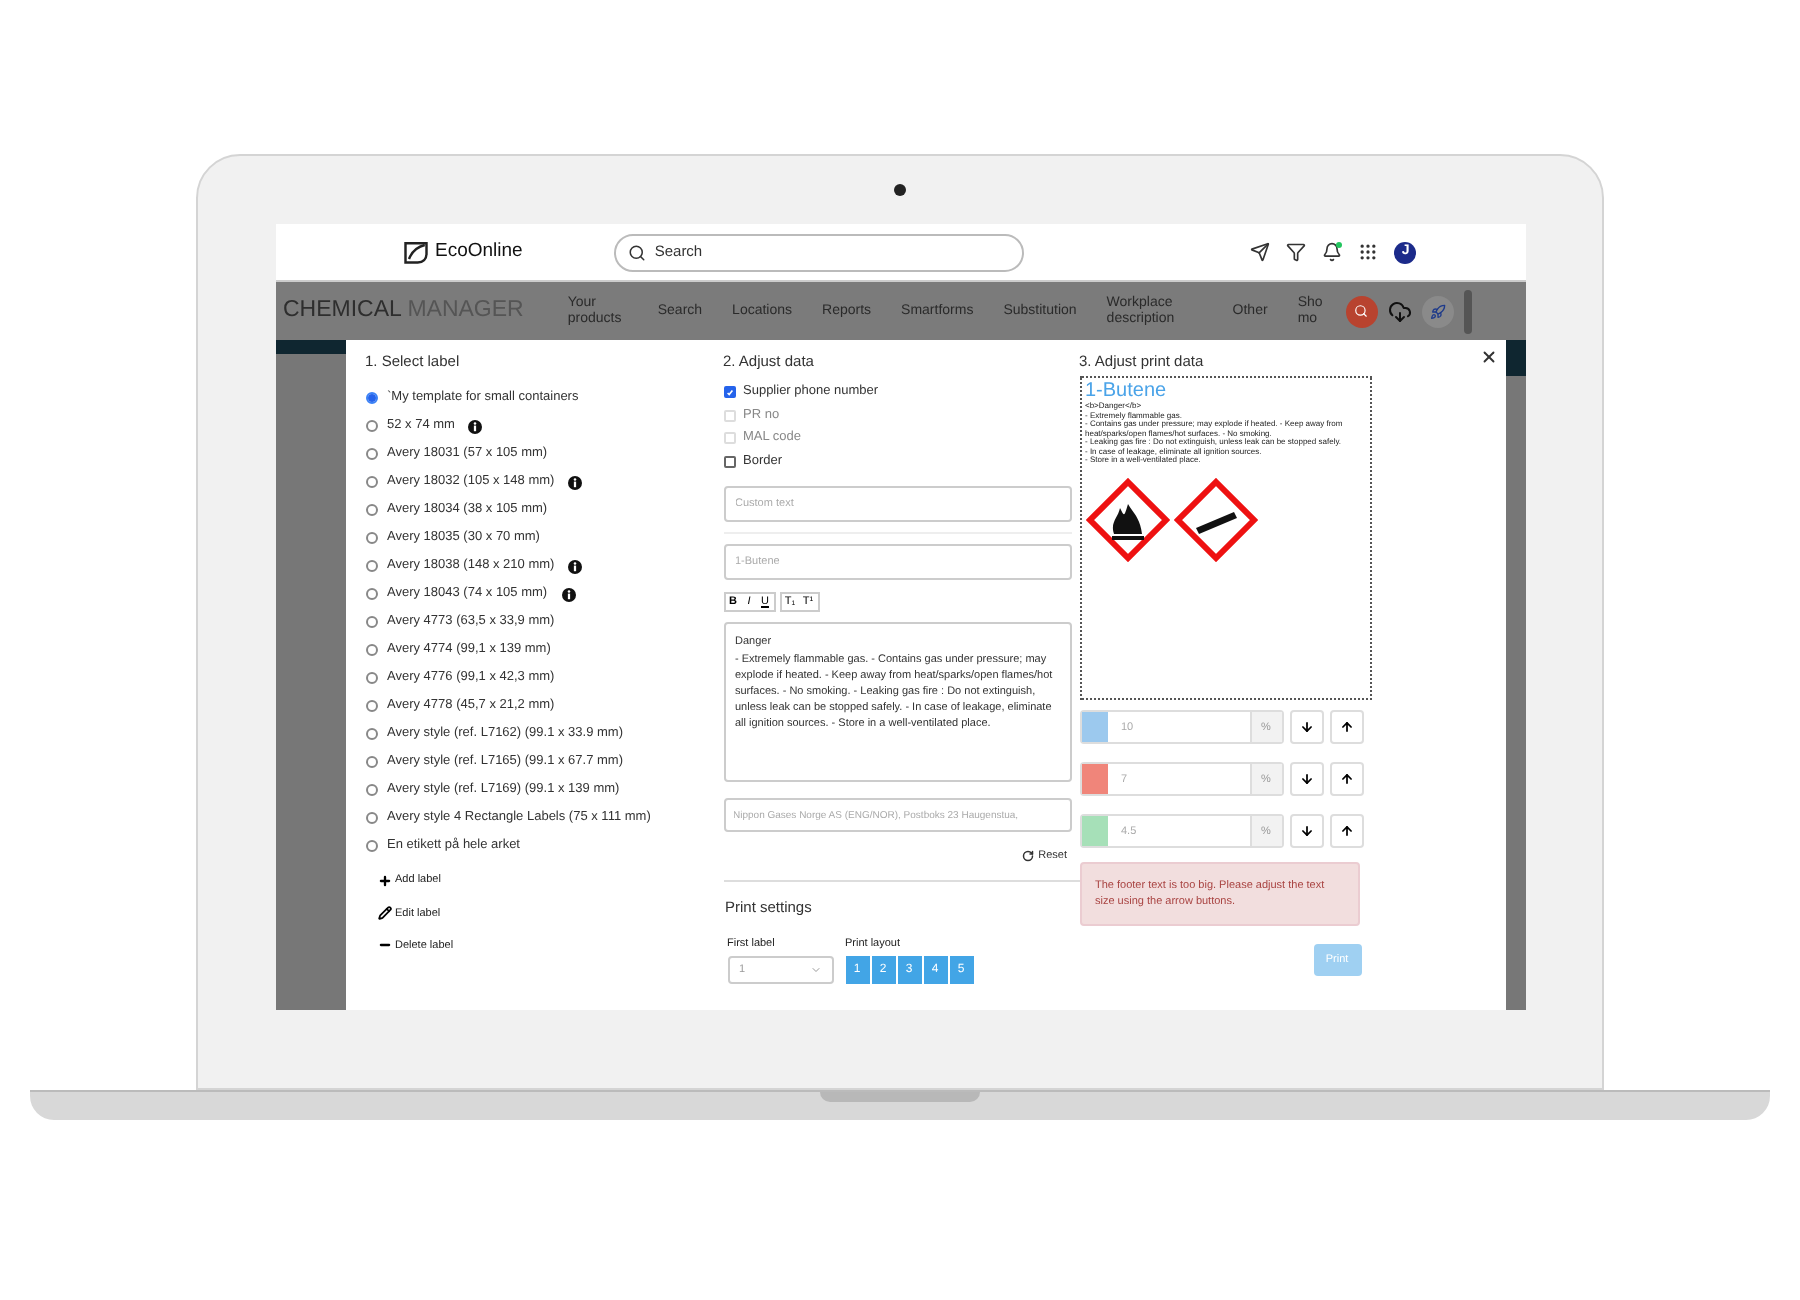  I want to click on cloud-download-icon, so click(1399, 311).